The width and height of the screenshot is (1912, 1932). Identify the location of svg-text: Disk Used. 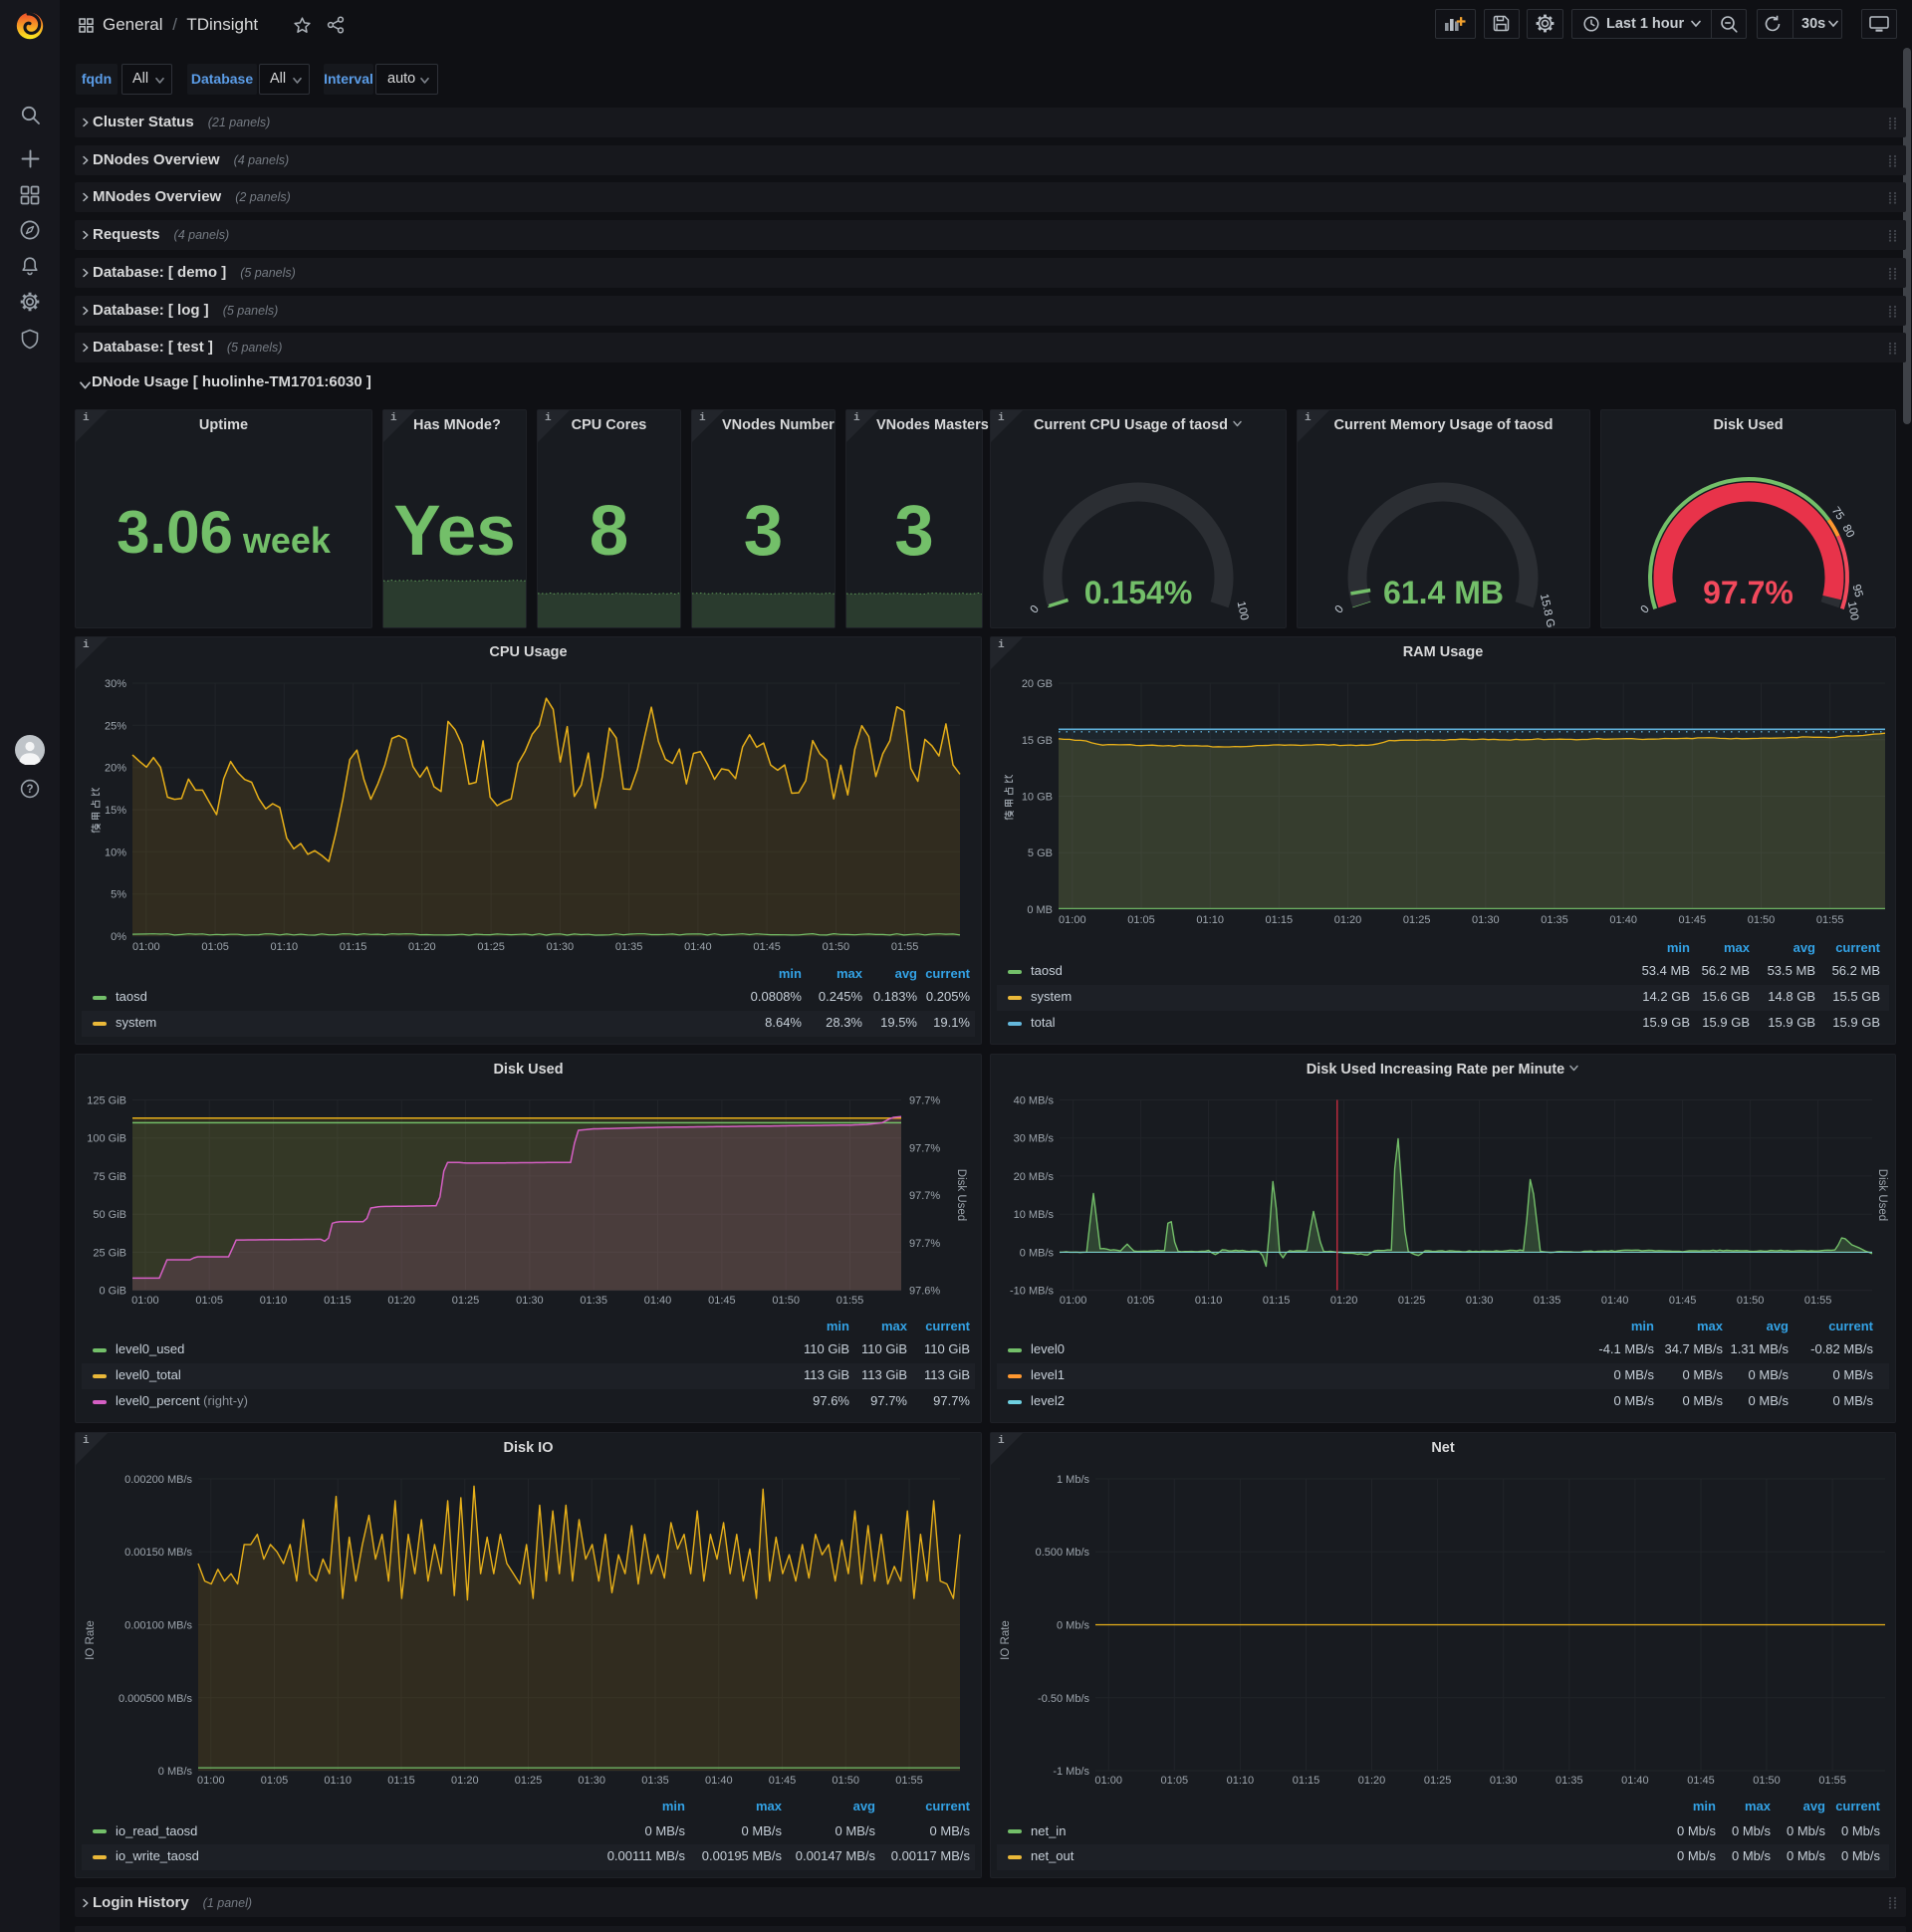
(1882, 1195).